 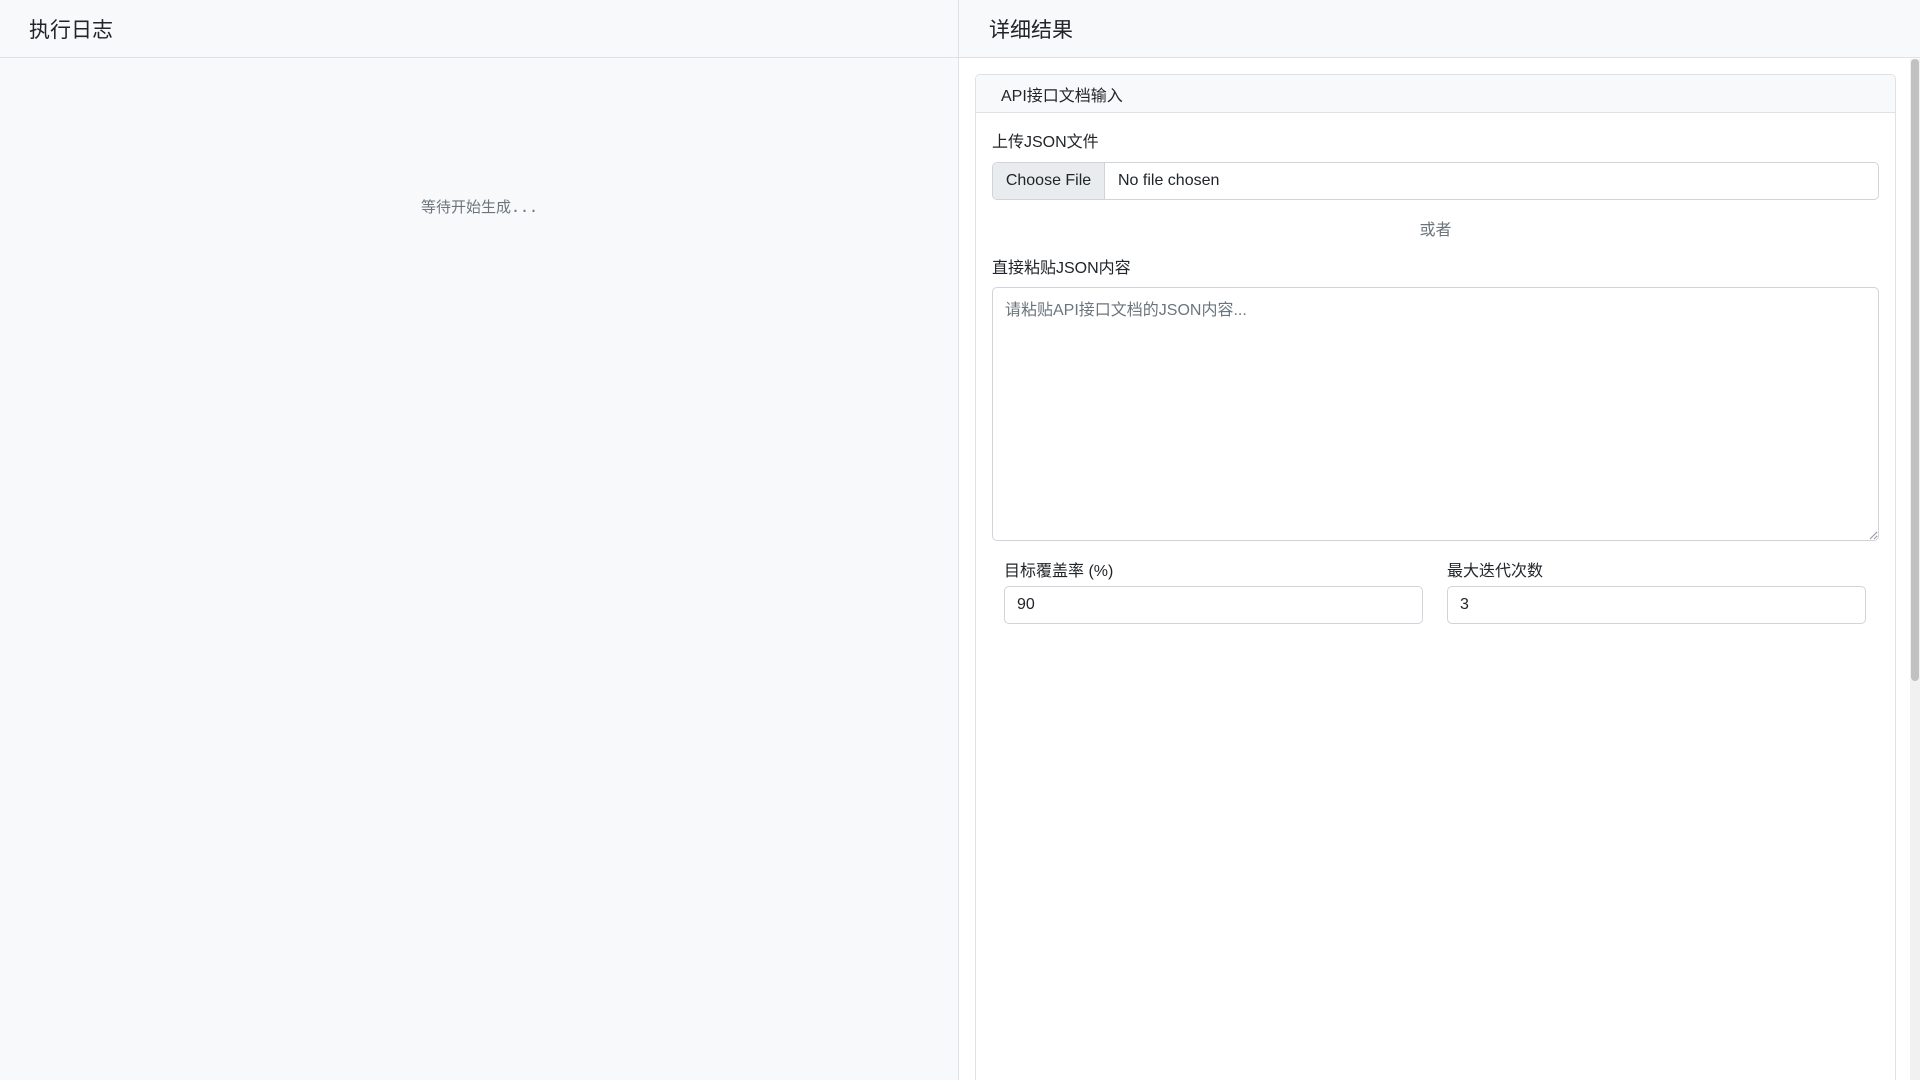 I want to click on result-scrollbar, so click(x=1915, y=569).